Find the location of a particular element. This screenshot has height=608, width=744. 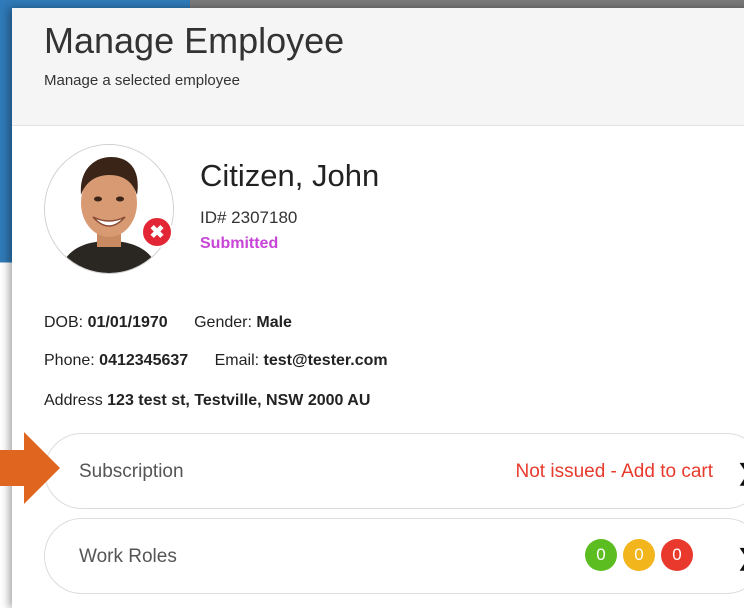

subscription-status-link: Not issued - Add to cart is located at coordinates (615, 472).